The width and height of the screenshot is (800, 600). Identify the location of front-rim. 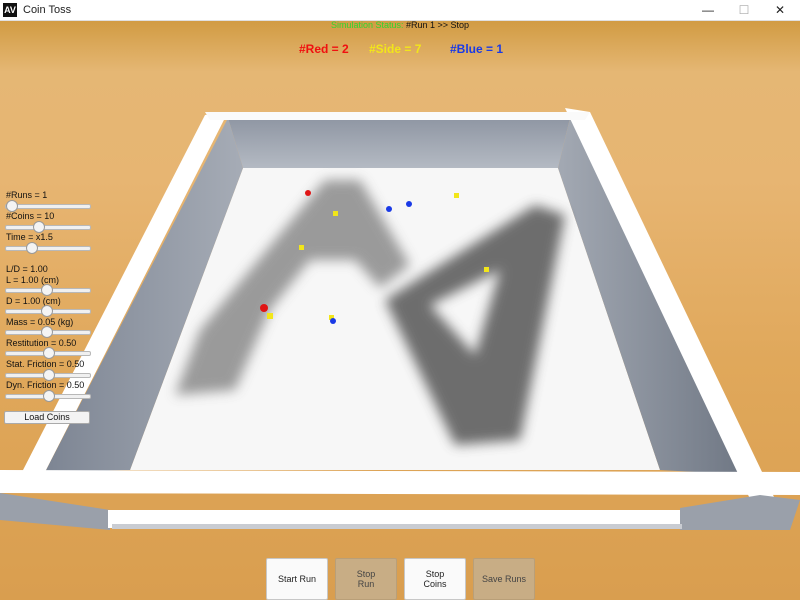
(400, 482).